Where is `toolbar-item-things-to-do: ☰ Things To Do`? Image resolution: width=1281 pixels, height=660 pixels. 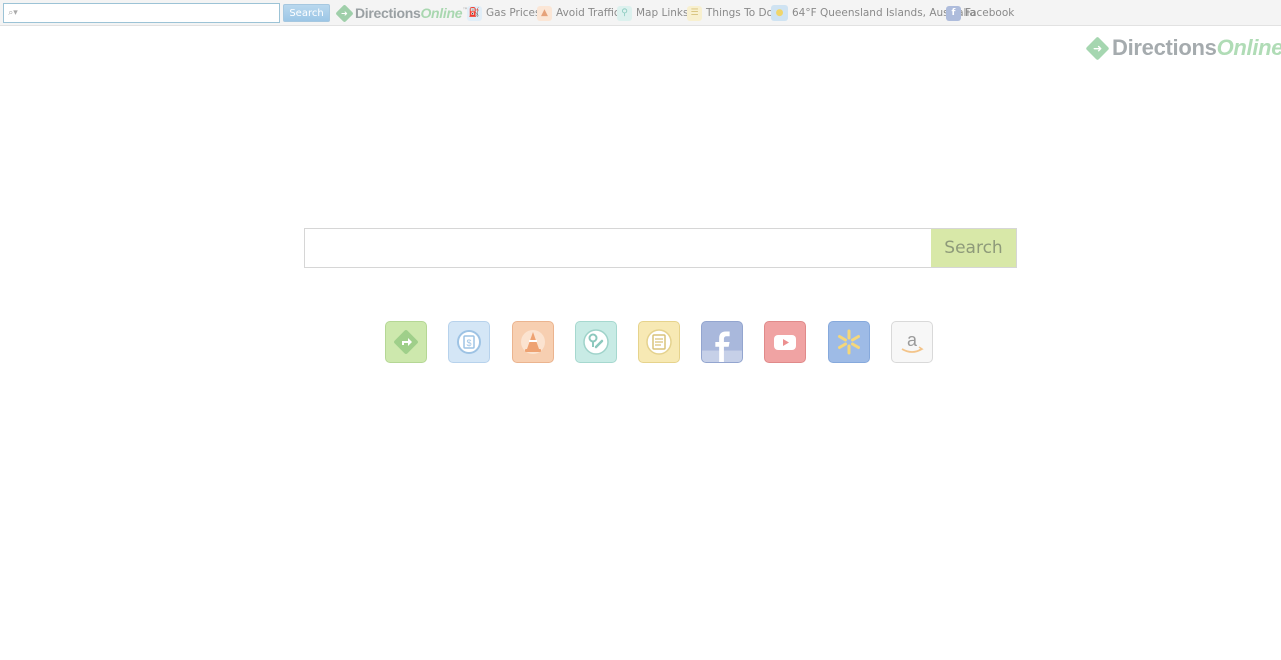 toolbar-item-things-to-do: ☰ Things To Do is located at coordinates (730, 13).